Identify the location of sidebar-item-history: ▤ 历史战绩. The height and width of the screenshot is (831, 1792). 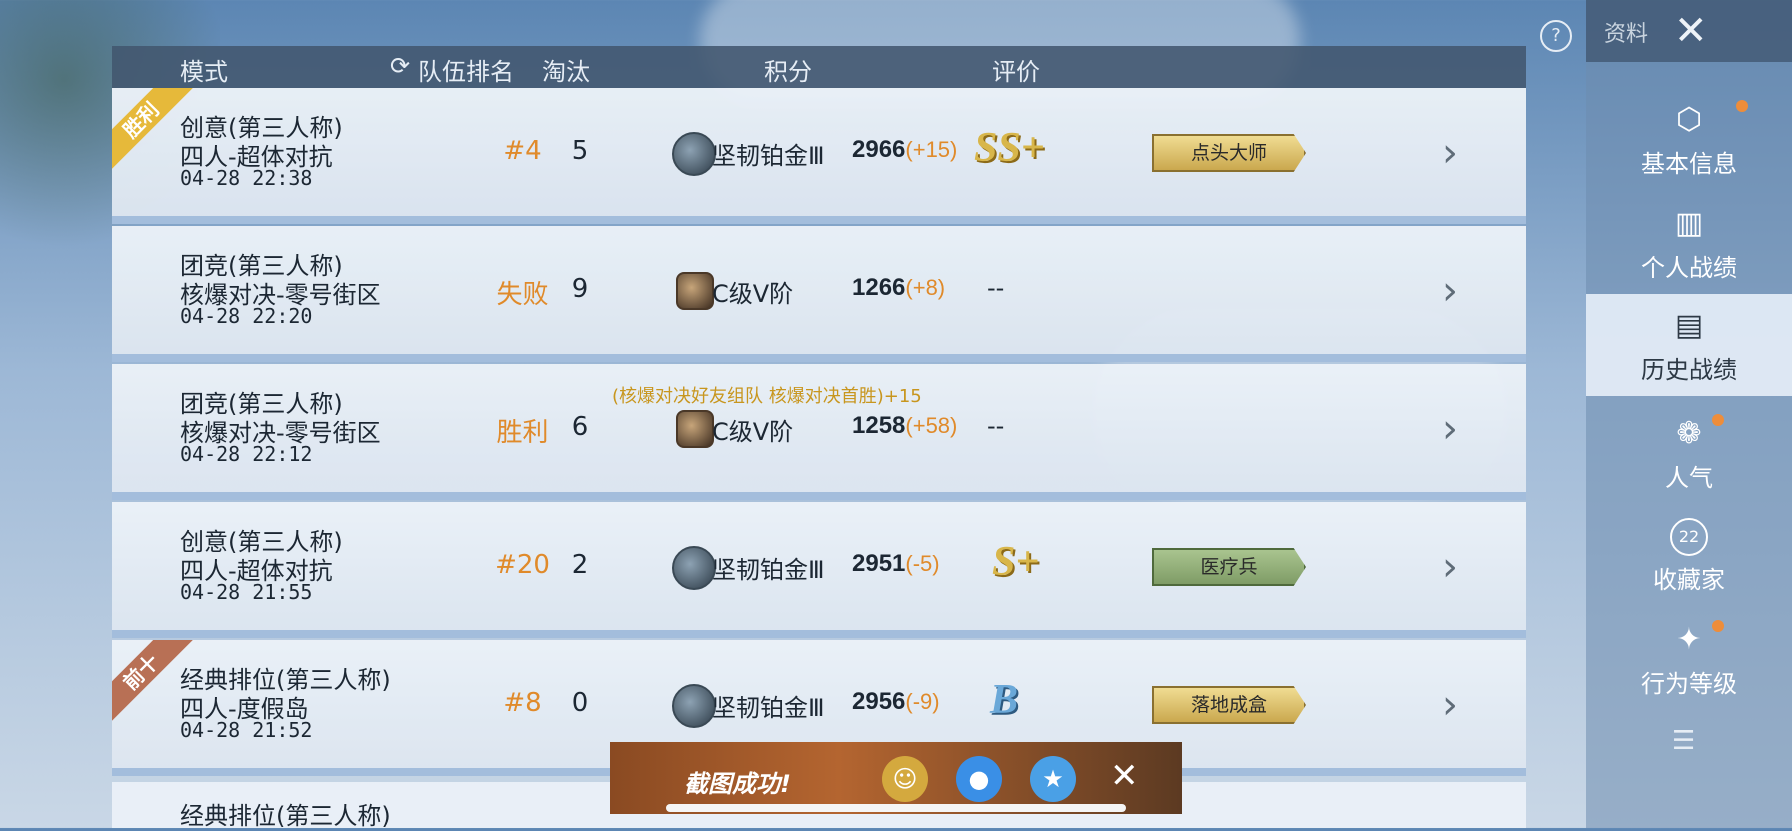
(1689, 345).